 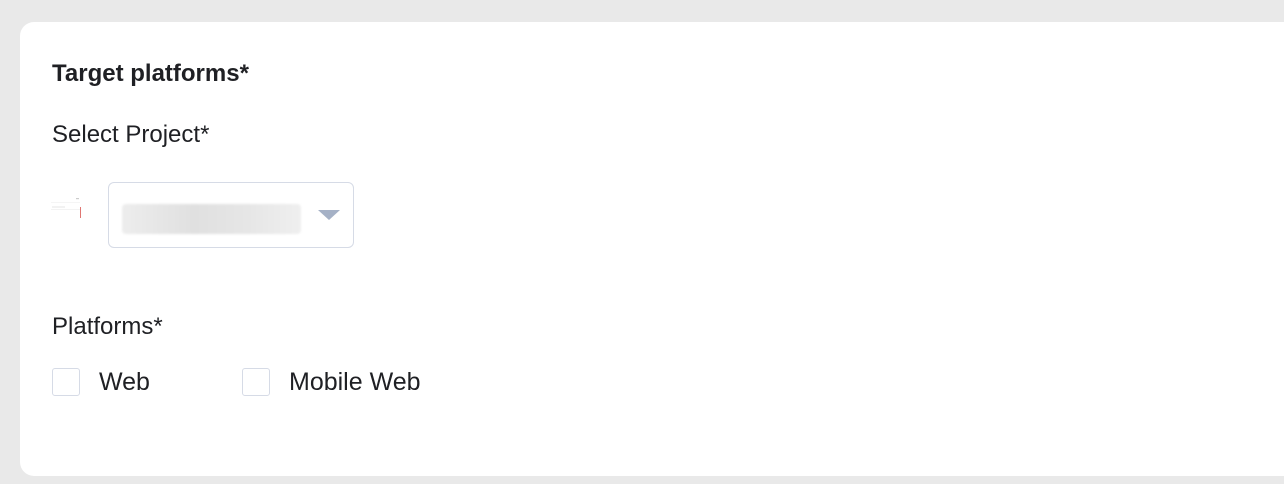 I want to click on project-select-value, so click(x=211, y=219).